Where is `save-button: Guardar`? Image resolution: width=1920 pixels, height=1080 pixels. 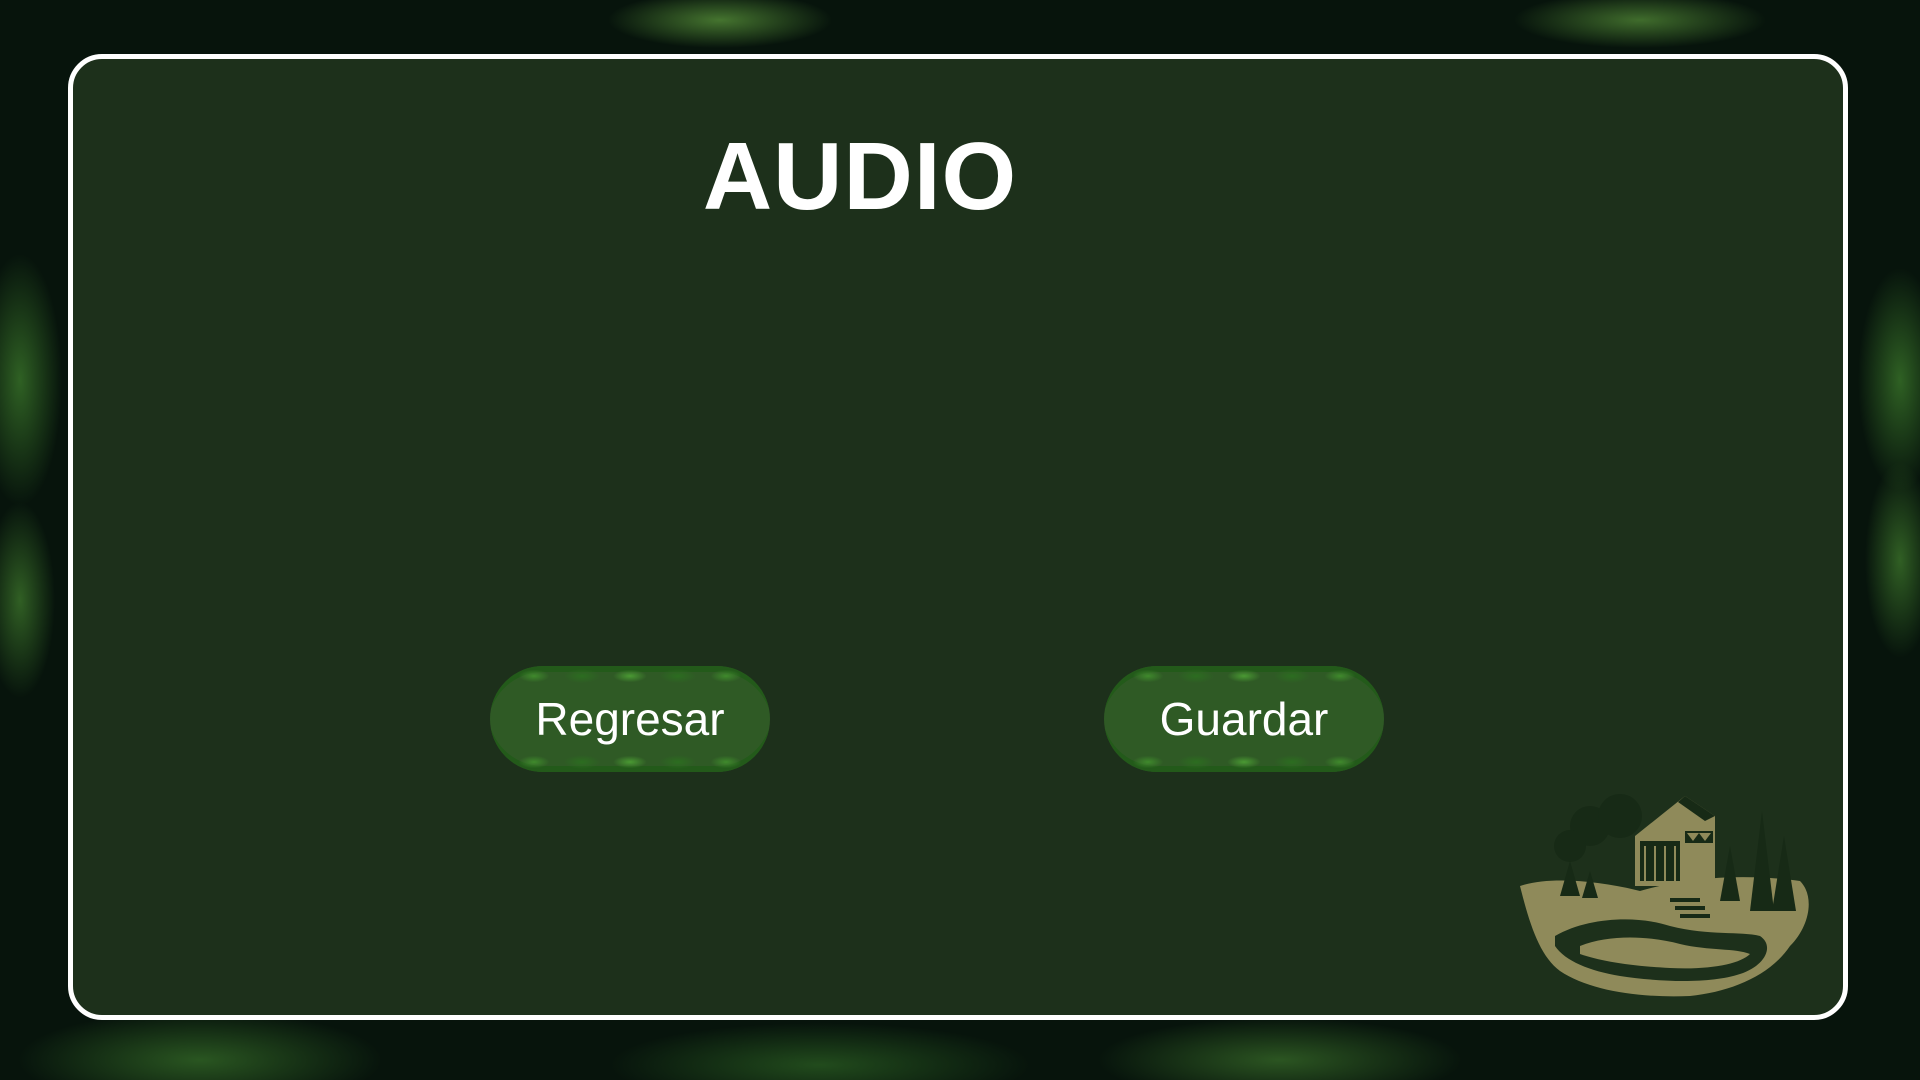
save-button: Guardar is located at coordinates (1244, 719).